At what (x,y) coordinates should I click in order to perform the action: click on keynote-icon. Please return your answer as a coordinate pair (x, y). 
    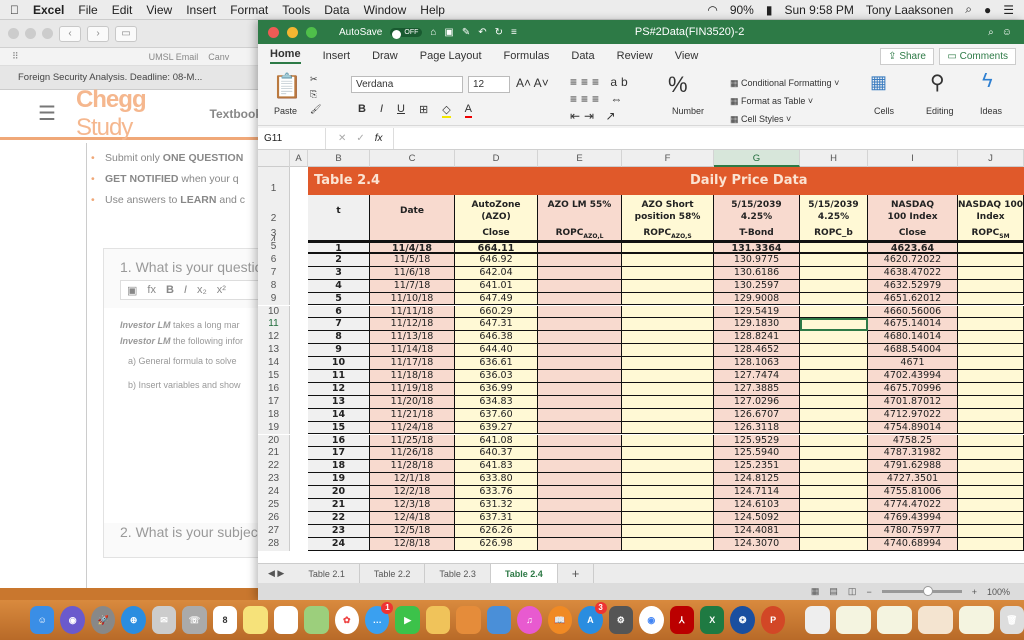
    Looking at the image, I should click on (499, 620).